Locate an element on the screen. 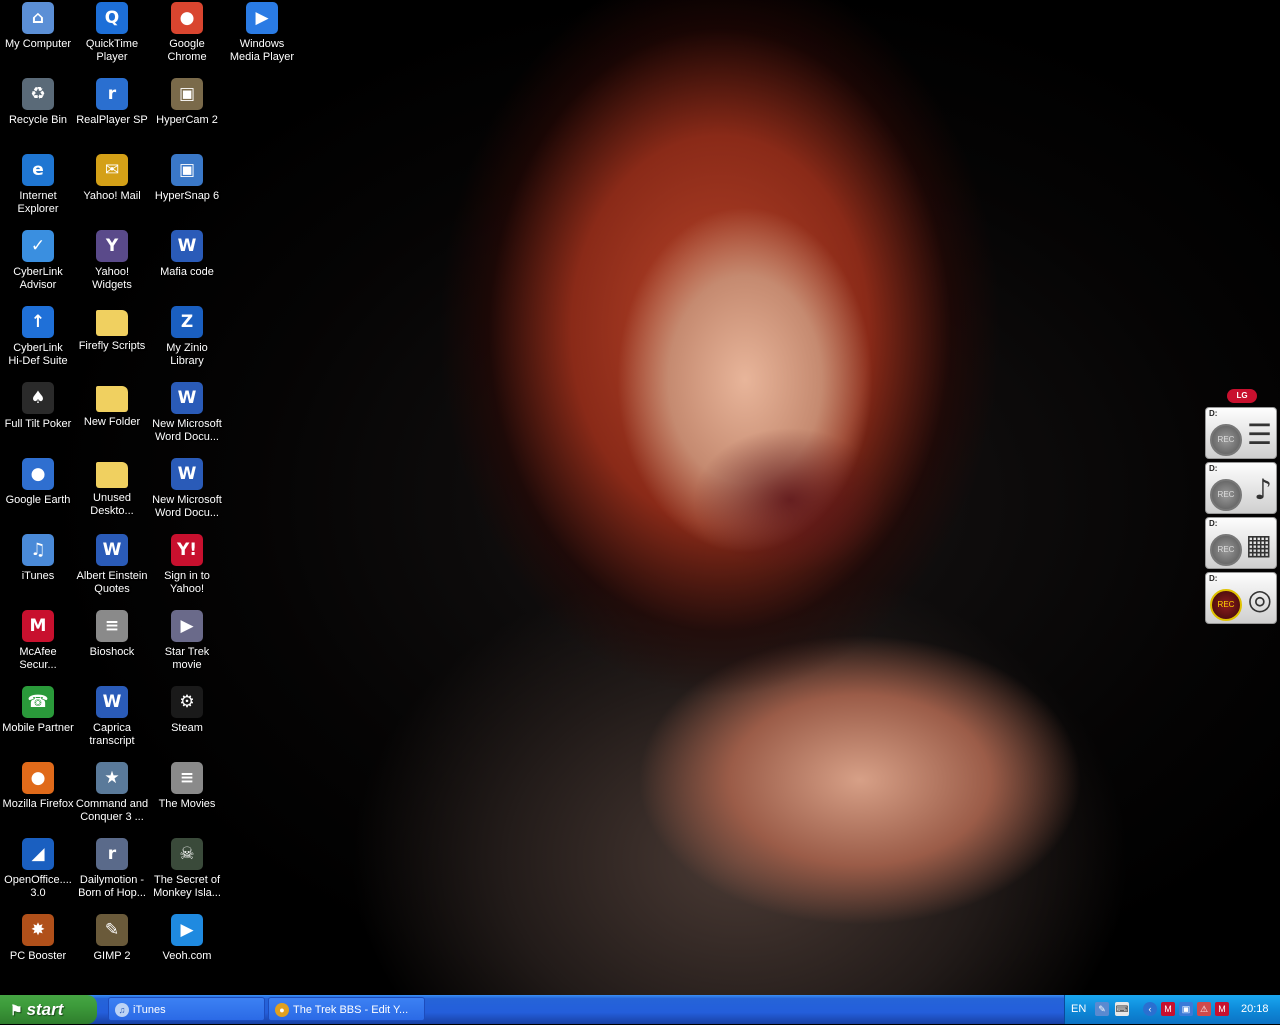 This screenshot has height=1025, width=1280. start-button: ⚑ start is located at coordinates (48, 1009).